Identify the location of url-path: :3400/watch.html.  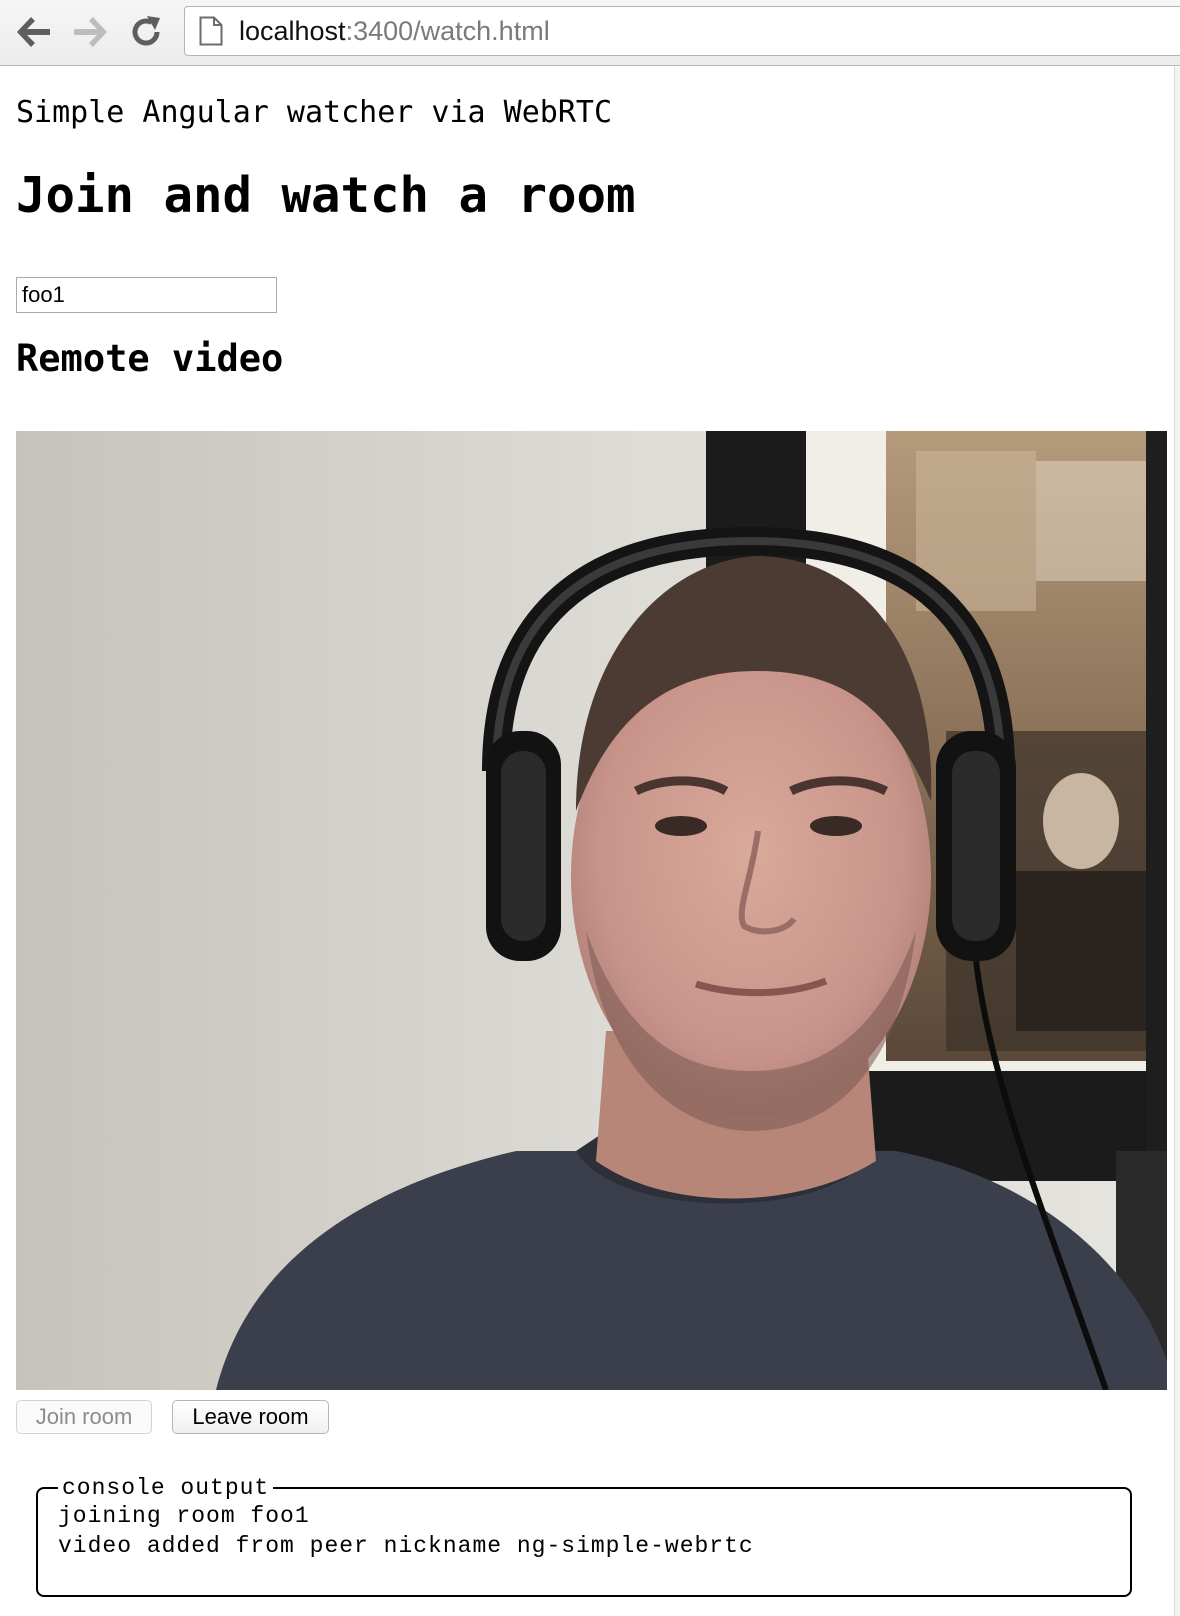
(447, 30).